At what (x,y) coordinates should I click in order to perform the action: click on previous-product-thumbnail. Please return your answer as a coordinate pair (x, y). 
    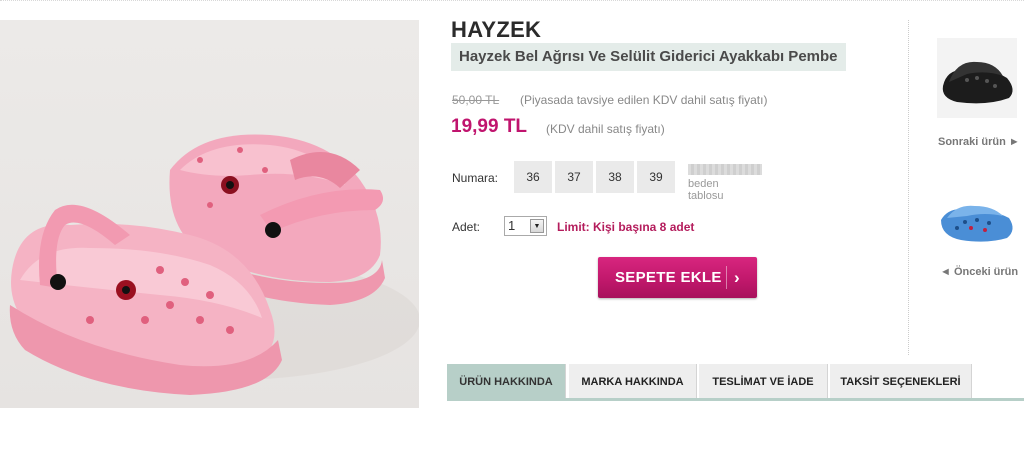
    Looking at the image, I should click on (977, 230).